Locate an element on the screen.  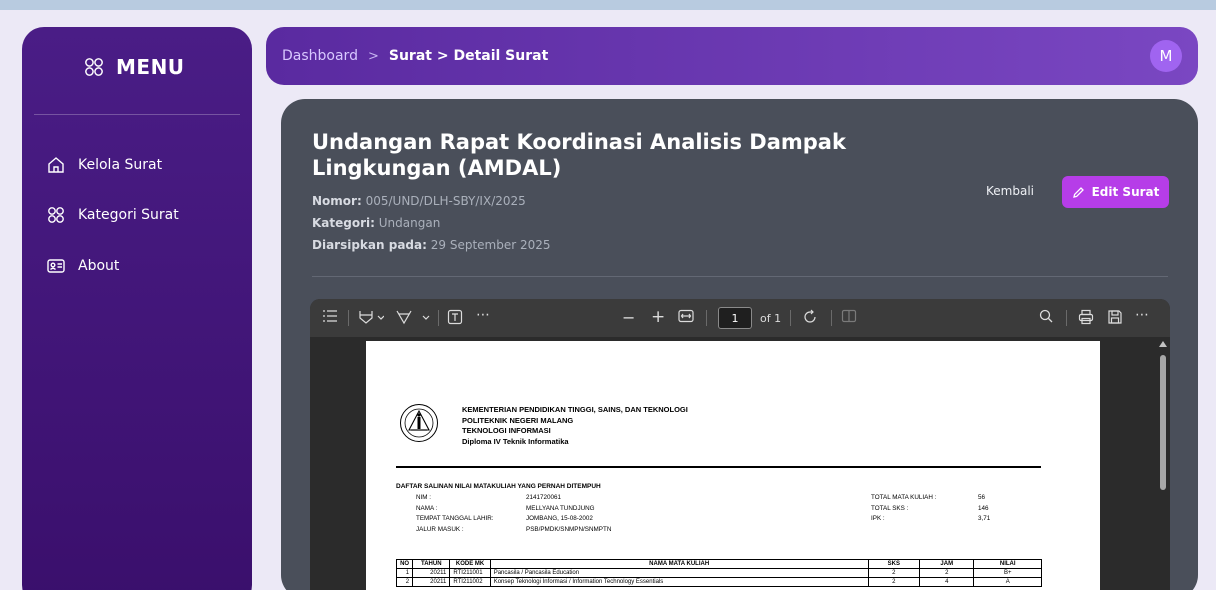
sidebar-item-label: Kategori Surat is located at coordinates (128, 215).